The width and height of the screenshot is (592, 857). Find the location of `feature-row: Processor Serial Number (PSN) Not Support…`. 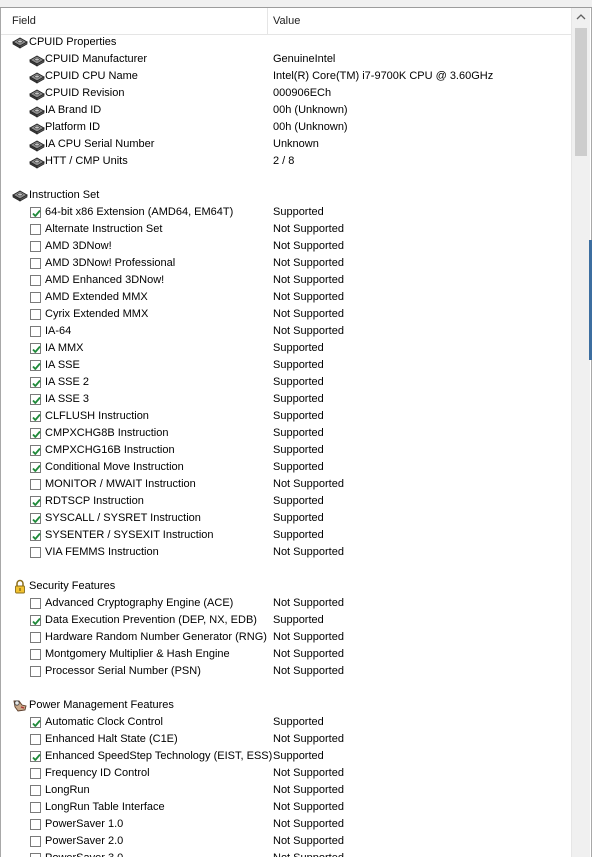

feature-row: Processor Serial Number (PSN) Not Support… is located at coordinates (286, 671).